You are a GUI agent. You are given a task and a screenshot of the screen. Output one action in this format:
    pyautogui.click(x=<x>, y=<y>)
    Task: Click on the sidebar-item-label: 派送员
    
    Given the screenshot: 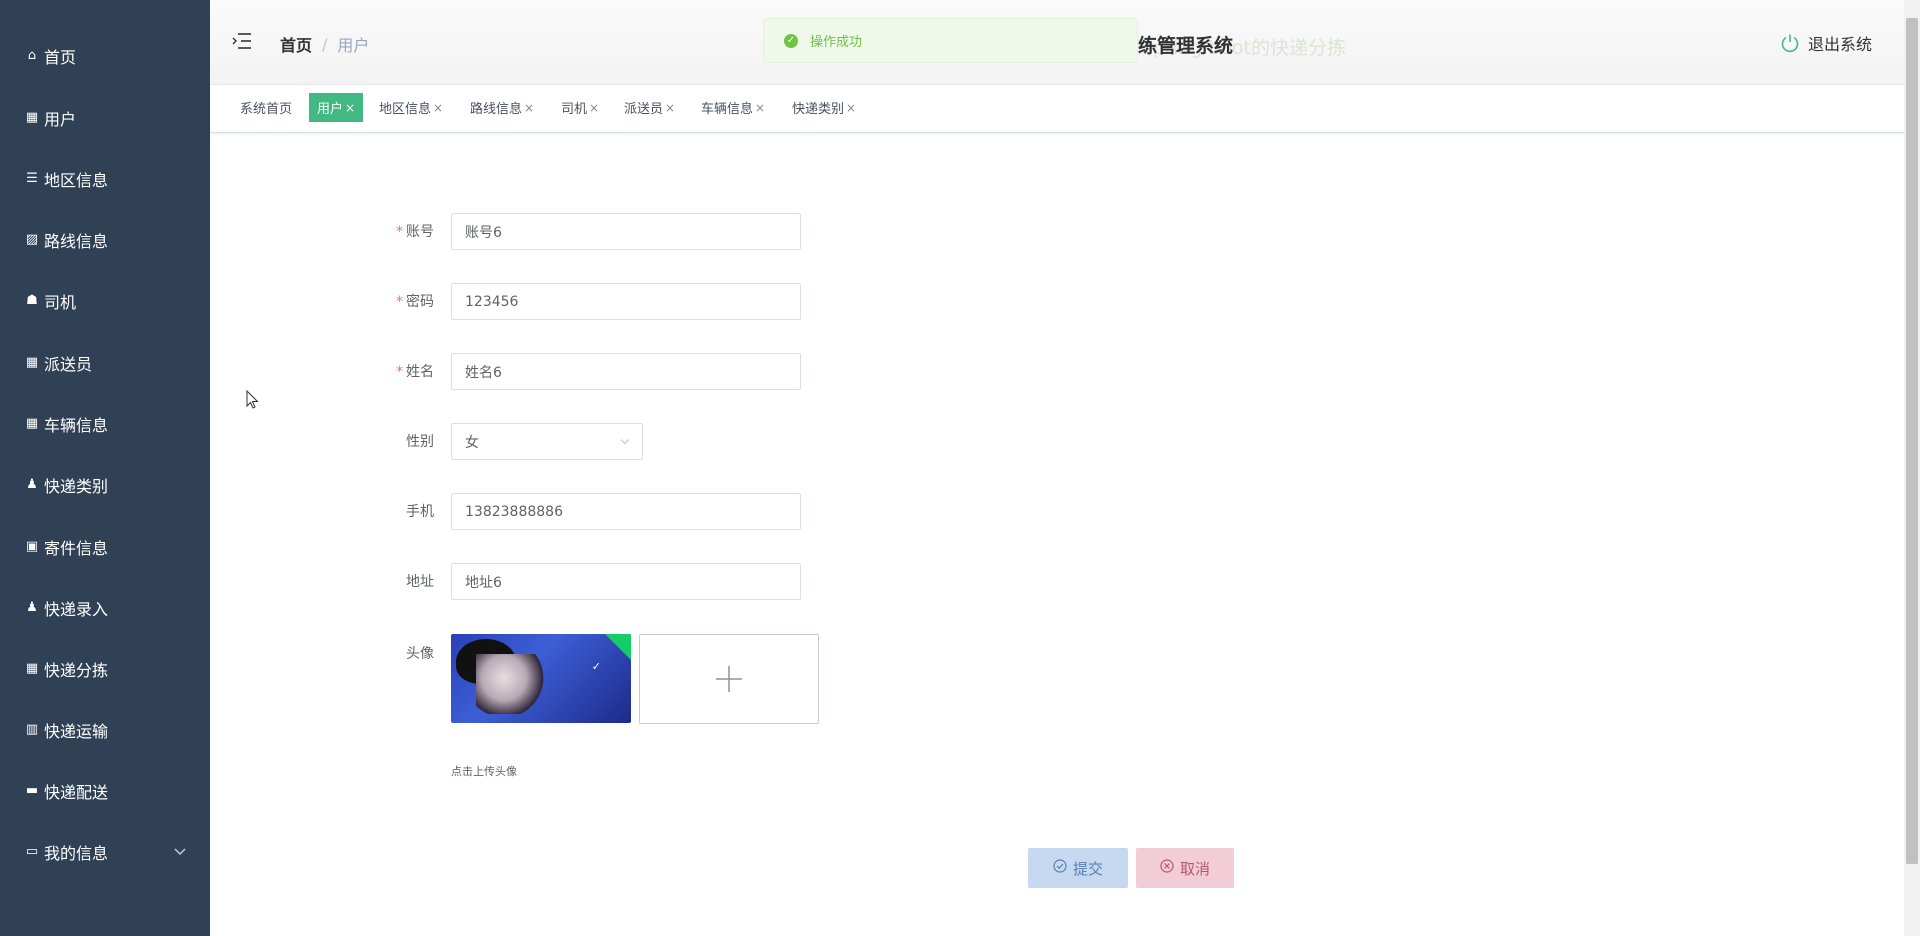 What is the action you would take?
    pyautogui.click(x=68, y=364)
    